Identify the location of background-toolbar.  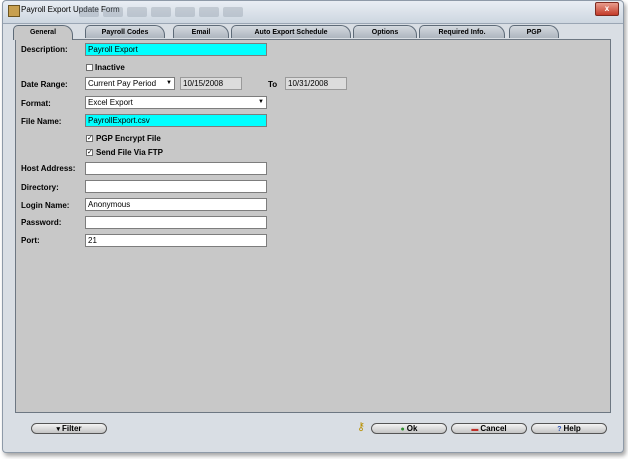
(179, 13).